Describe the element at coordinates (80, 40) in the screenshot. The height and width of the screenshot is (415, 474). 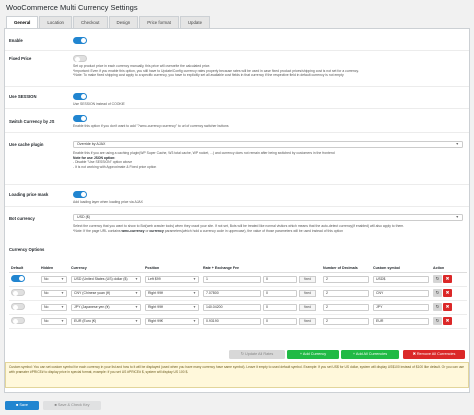
I see `enable-toggle` at that location.